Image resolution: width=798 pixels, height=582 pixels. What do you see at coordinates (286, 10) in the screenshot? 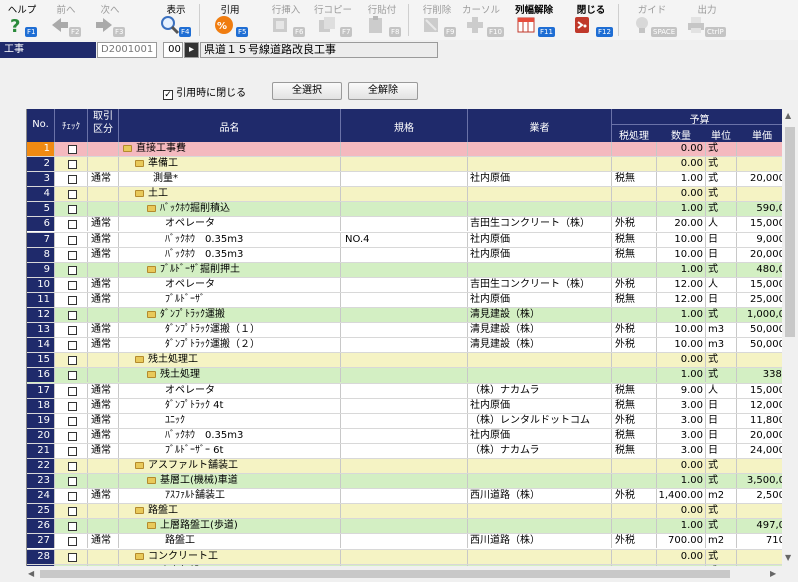
I see `row-insert-label: 行挿入` at bounding box center [286, 10].